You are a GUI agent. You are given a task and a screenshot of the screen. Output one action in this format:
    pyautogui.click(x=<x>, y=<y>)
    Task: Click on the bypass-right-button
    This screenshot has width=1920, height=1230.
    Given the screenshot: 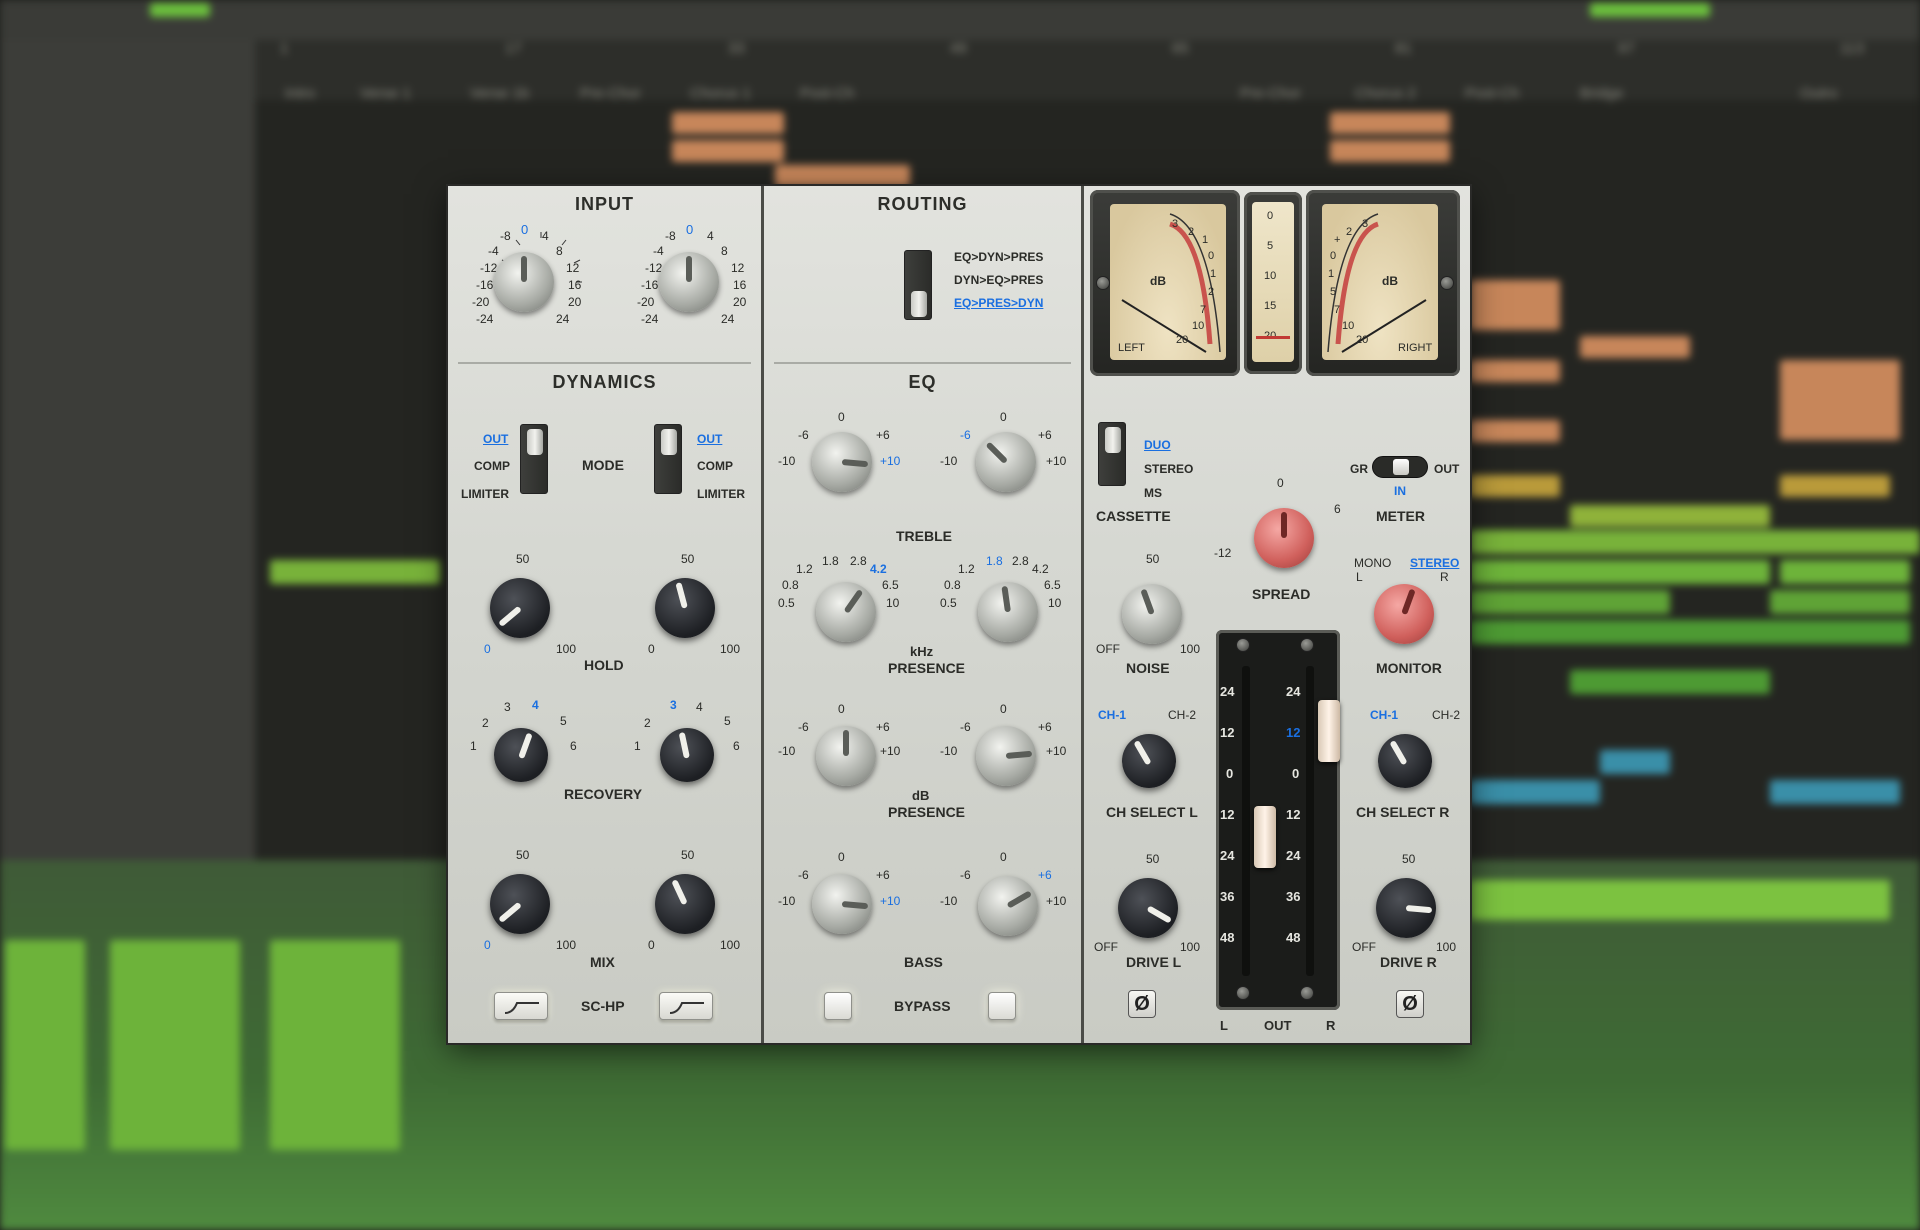 What is the action you would take?
    pyautogui.click(x=1002, y=1006)
    